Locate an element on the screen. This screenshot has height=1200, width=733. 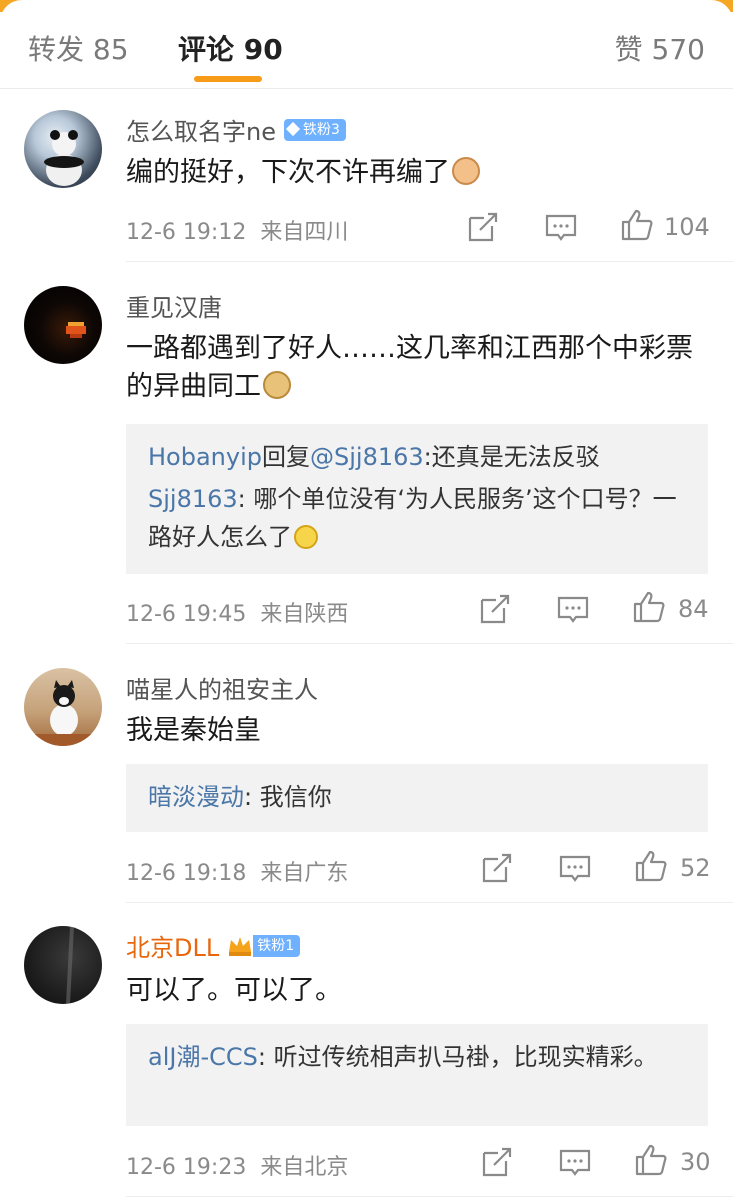
comment-body: 我是秦始皇 is located at coordinates (193, 730).